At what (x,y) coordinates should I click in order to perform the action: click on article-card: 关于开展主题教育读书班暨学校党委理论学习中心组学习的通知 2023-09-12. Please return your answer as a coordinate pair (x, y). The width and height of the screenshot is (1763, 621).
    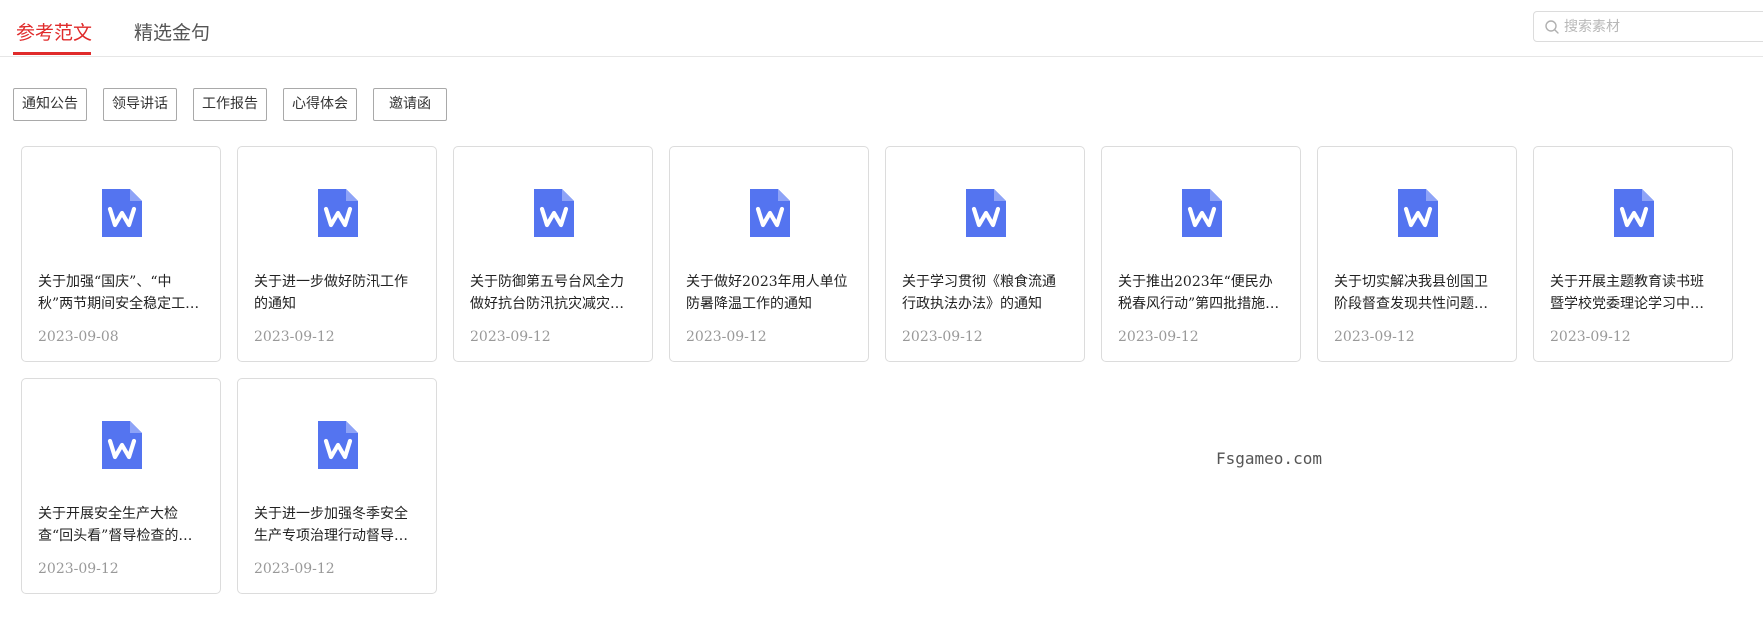
    Looking at the image, I should click on (1633, 254).